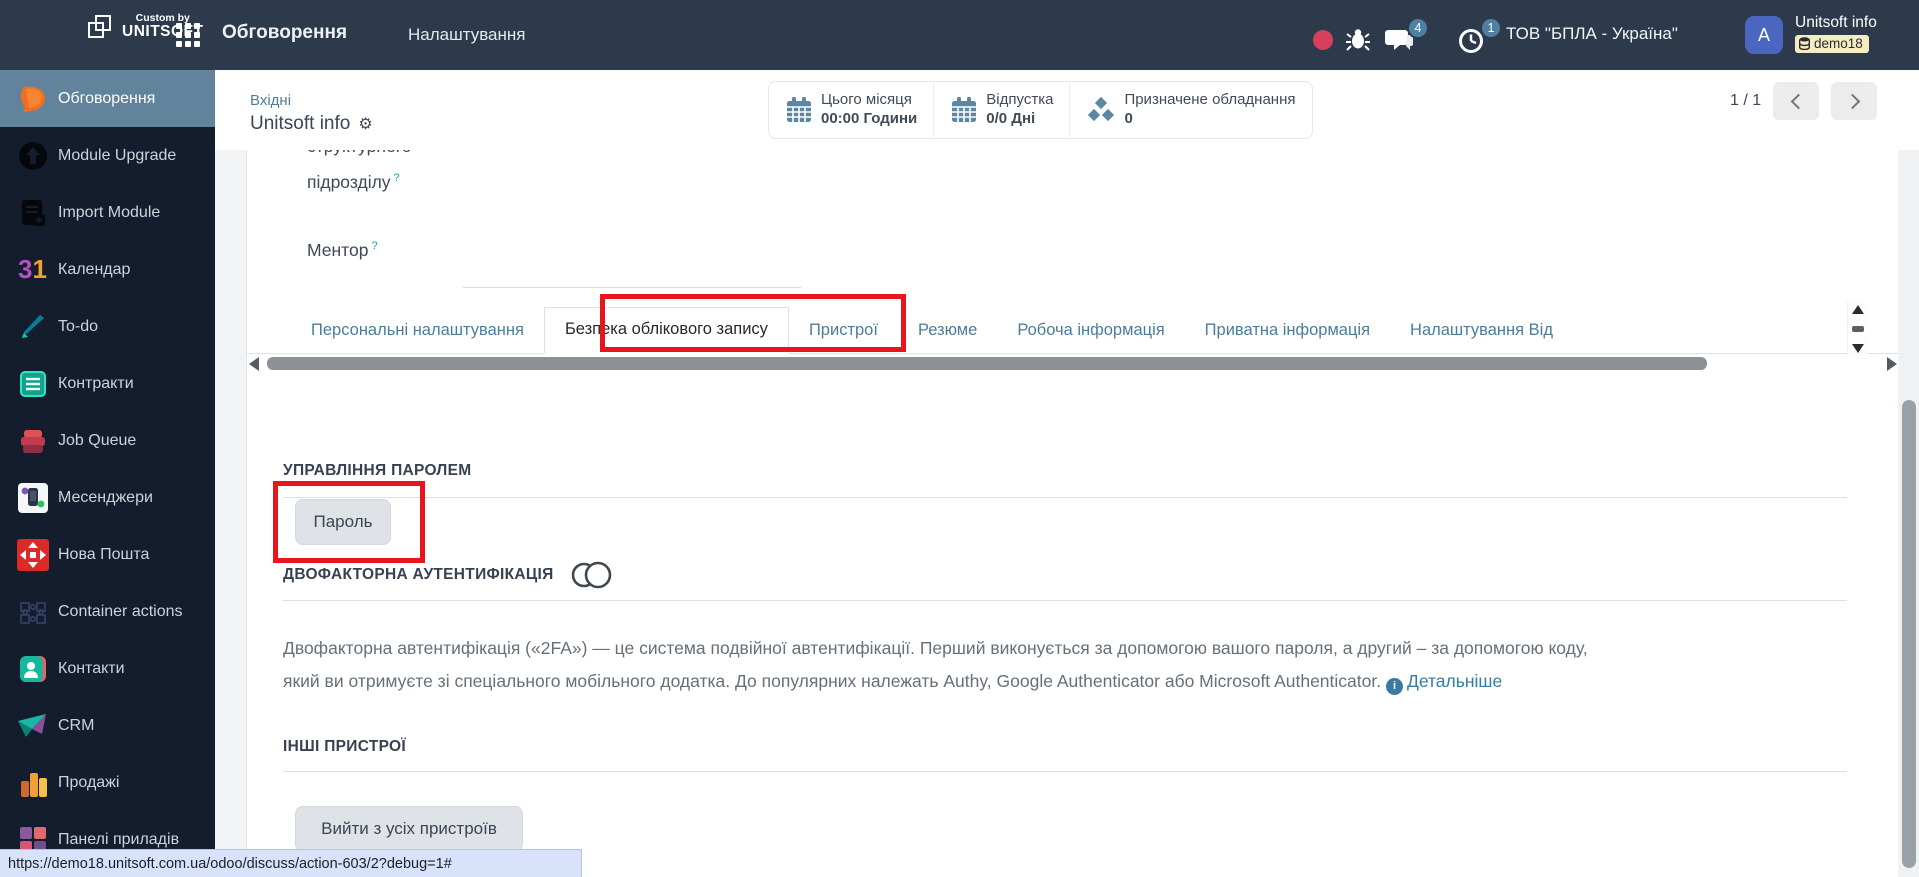 Image resolution: width=1919 pixels, height=877 pixels. Describe the element at coordinates (1454, 681) in the screenshot. I see `learn-more-link: Детальніше` at that location.